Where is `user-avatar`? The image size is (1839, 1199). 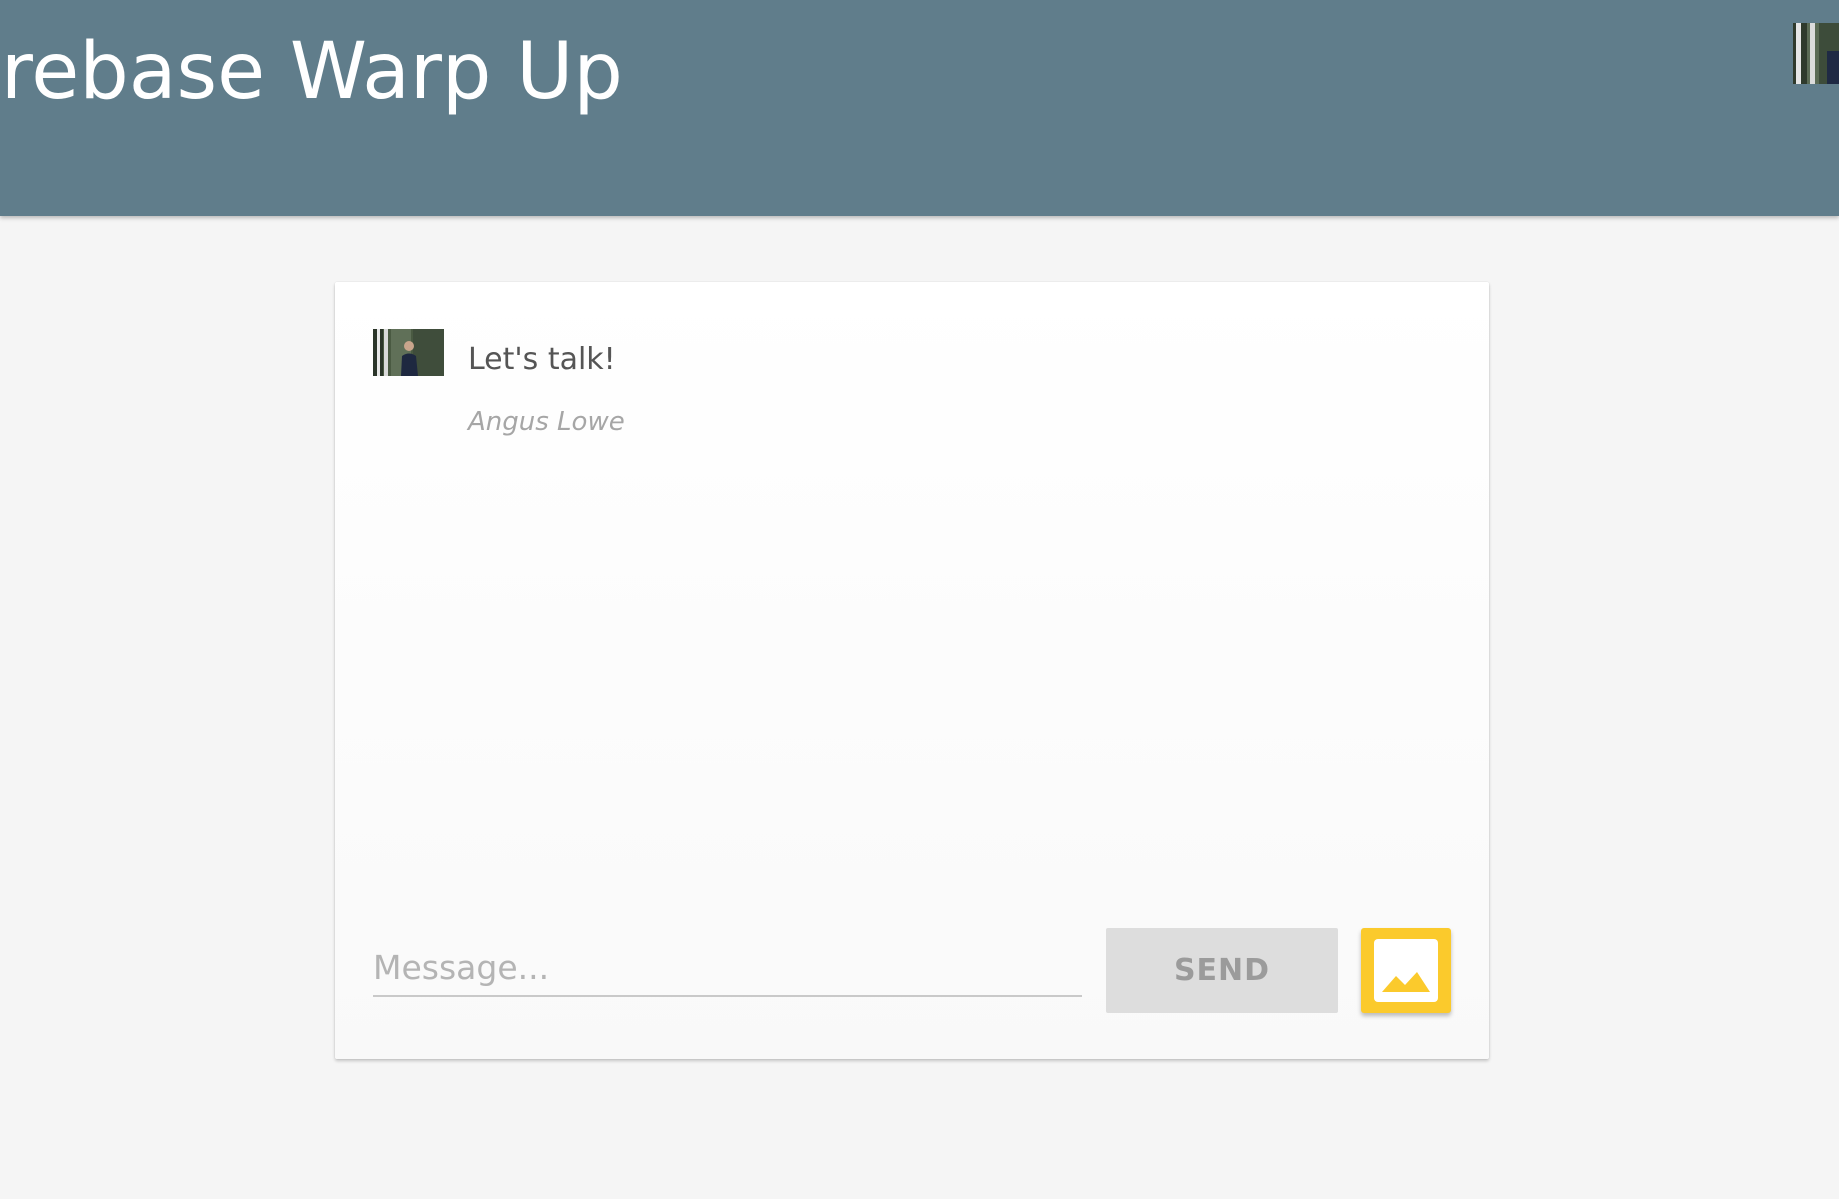 user-avatar is located at coordinates (1816, 53).